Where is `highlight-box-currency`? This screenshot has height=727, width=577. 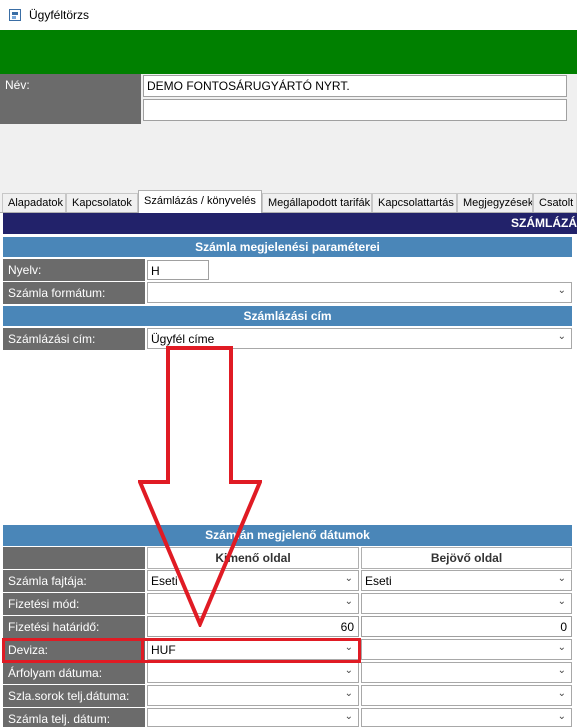
highlight-box-currency is located at coordinates (251, 650).